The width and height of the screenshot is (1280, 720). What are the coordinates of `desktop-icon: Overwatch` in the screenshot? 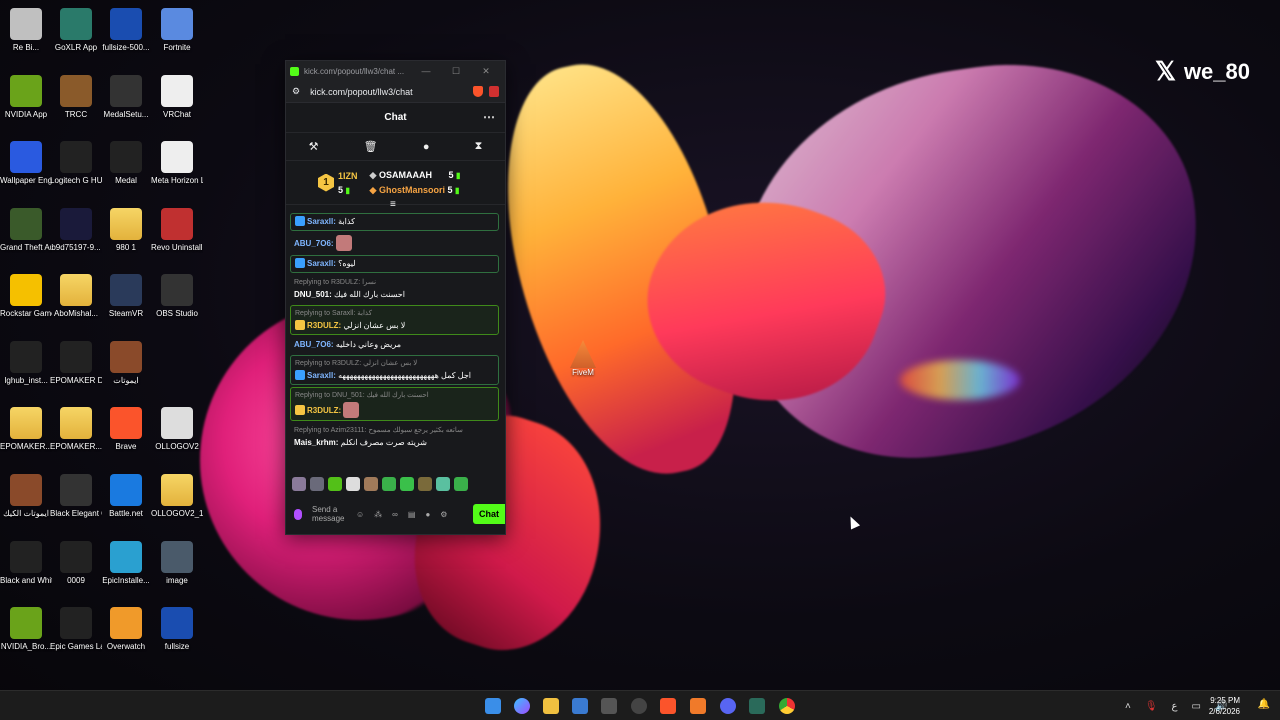 It's located at (126, 629).